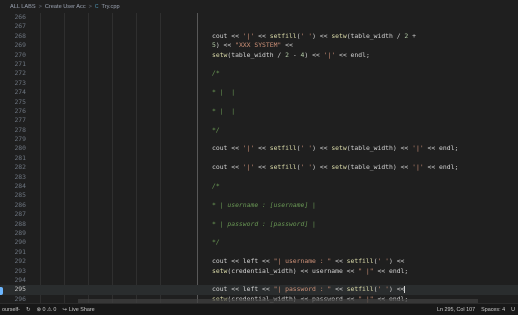 The width and height of the screenshot is (518, 315). I want to click on line-number: 280, so click(20, 148).